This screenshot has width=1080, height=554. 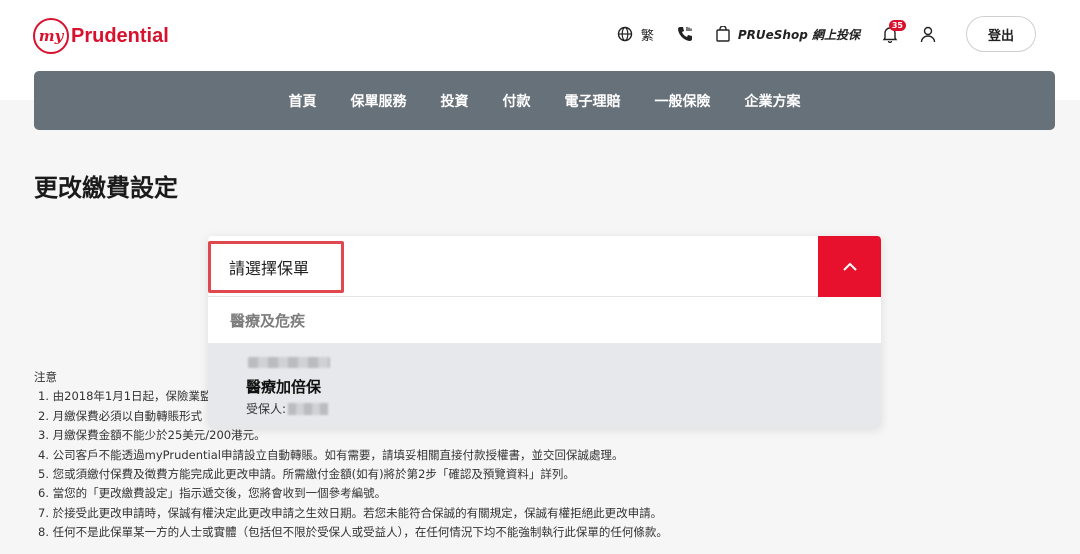 I want to click on globe-icon, so click(x=625, y=34).